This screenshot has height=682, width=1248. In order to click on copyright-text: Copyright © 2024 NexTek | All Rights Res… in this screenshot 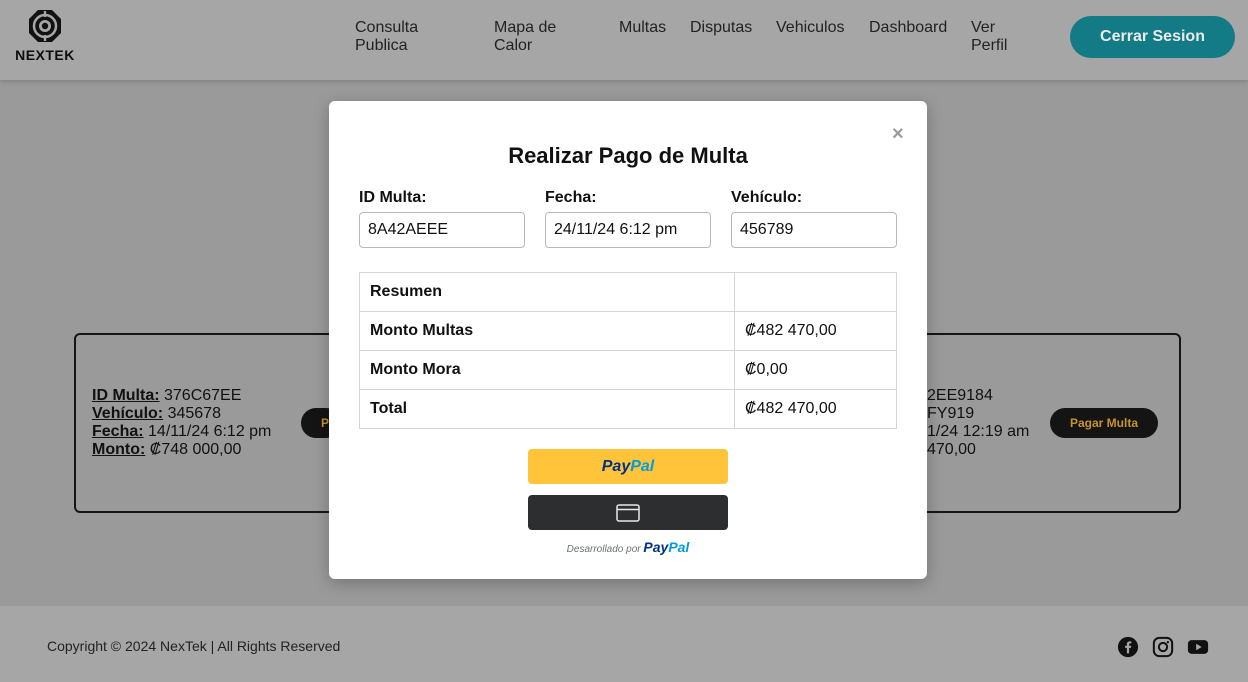, I will do `click(194, 646)`.